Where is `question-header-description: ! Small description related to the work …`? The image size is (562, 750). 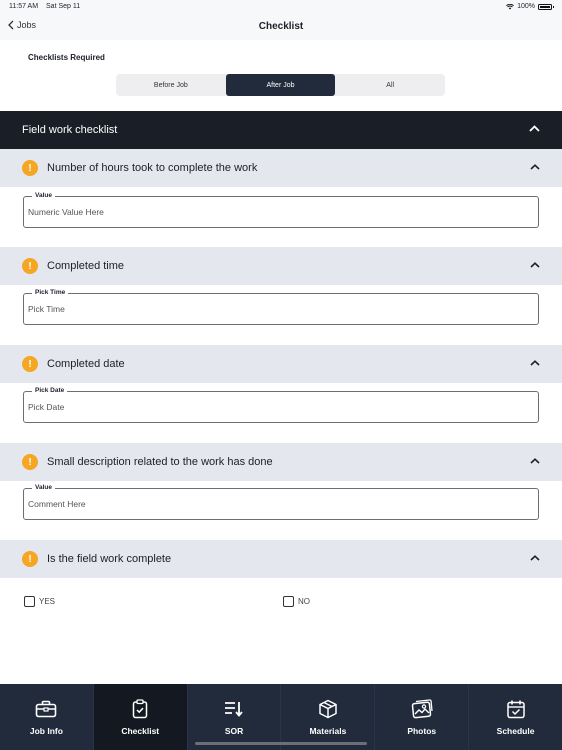 question-header-description: ! Small description related to the work … is located at coordinates (281, 462).